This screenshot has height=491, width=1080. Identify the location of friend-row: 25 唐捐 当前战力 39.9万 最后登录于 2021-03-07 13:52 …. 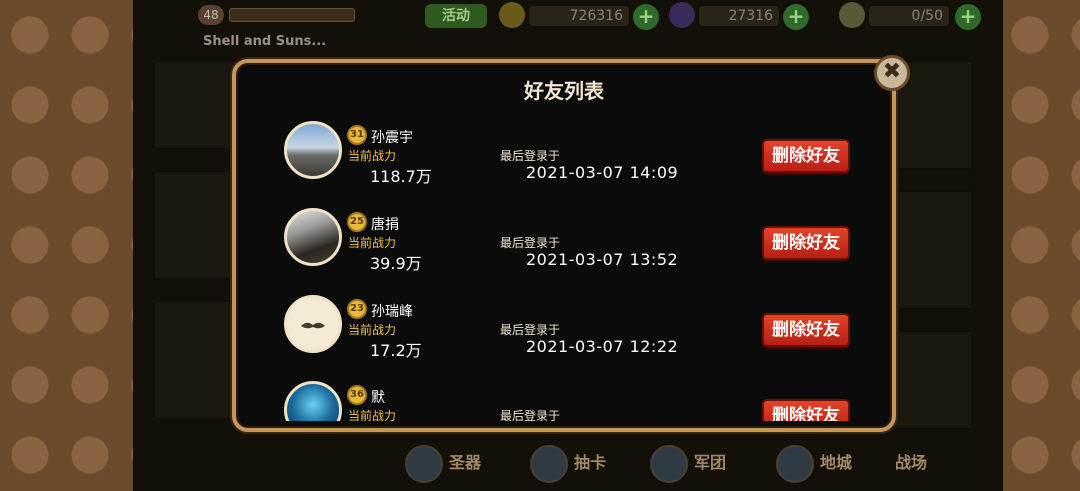
(569, 248).